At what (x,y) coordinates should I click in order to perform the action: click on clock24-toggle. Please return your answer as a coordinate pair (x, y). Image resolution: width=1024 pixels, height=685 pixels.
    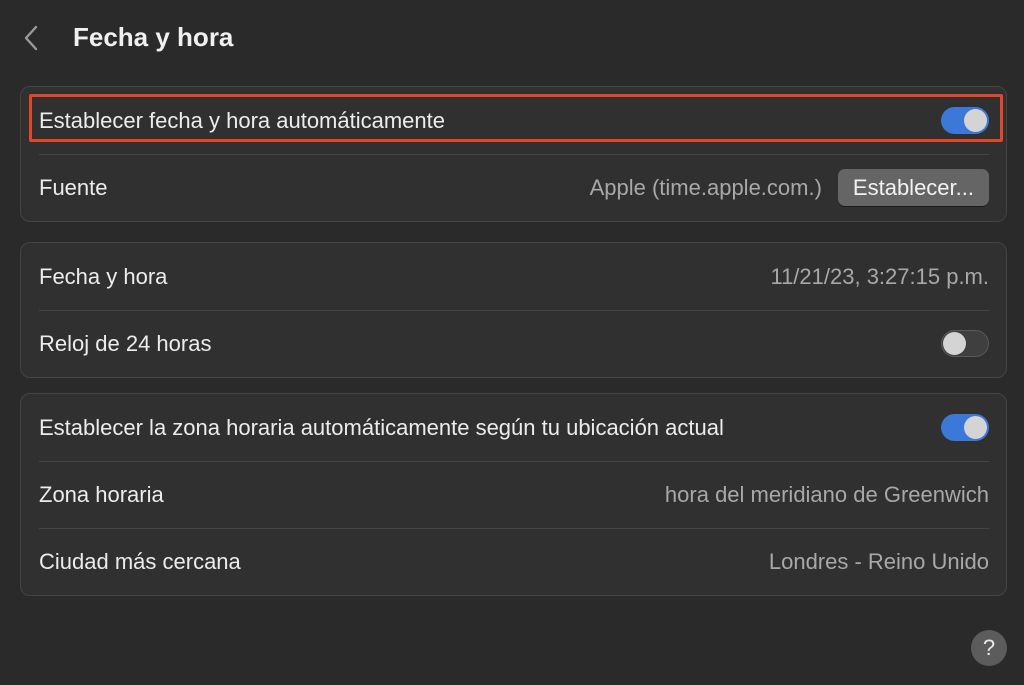
    Looking at the image, I should click on (965, 343).